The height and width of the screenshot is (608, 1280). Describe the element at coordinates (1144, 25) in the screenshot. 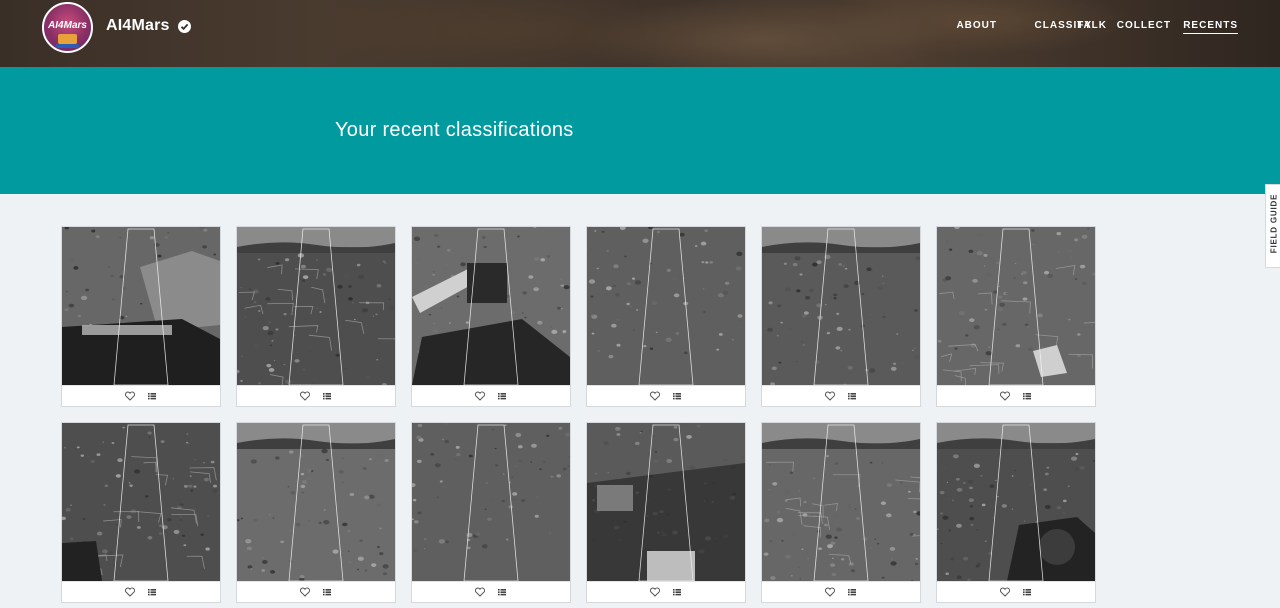

I see `nav-collect: COLLECT` at that location.